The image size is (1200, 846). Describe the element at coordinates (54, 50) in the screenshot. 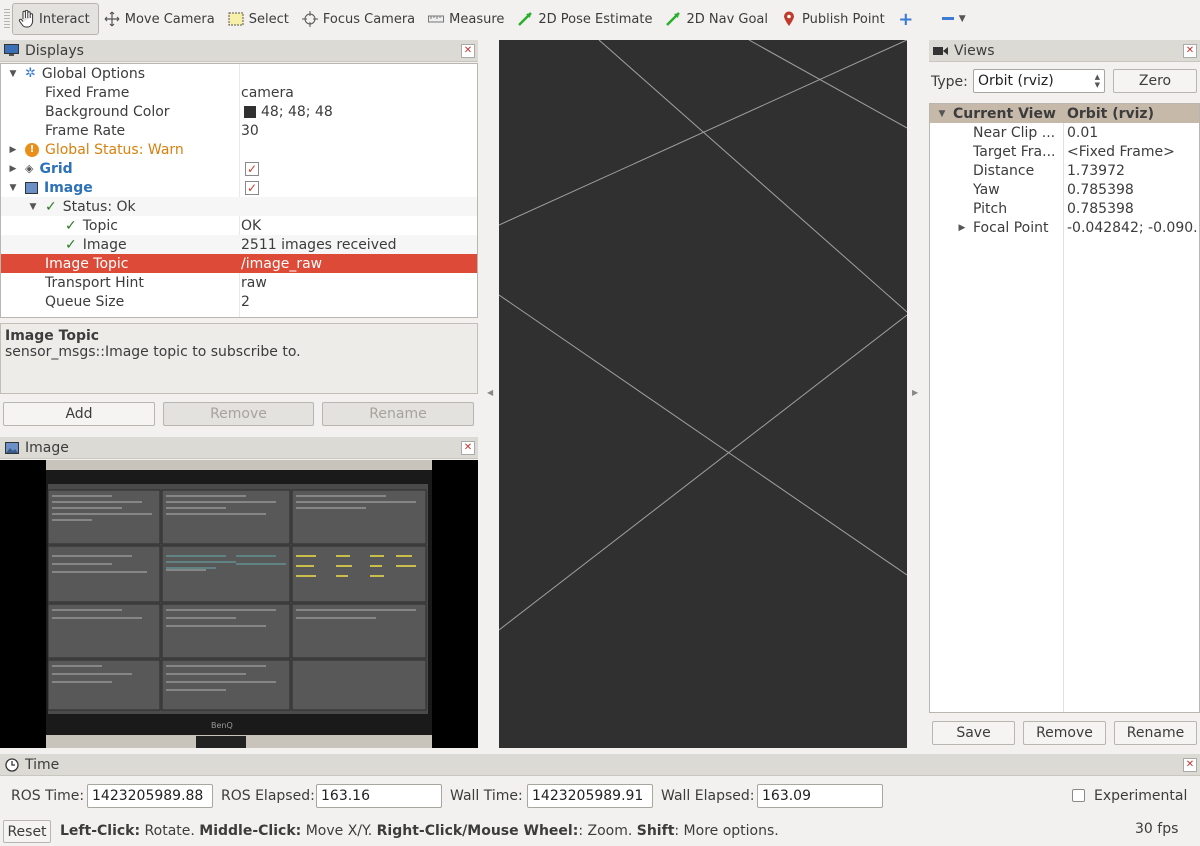

I see `displays-title: Displays` at that location.